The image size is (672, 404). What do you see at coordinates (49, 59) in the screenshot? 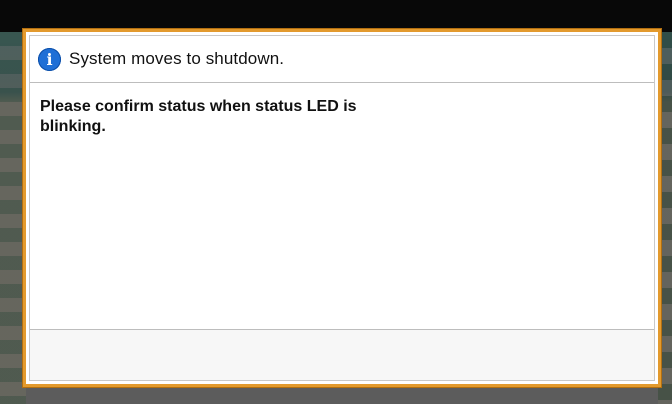
I see `info-icon: i` at bounding box center [49, 59].